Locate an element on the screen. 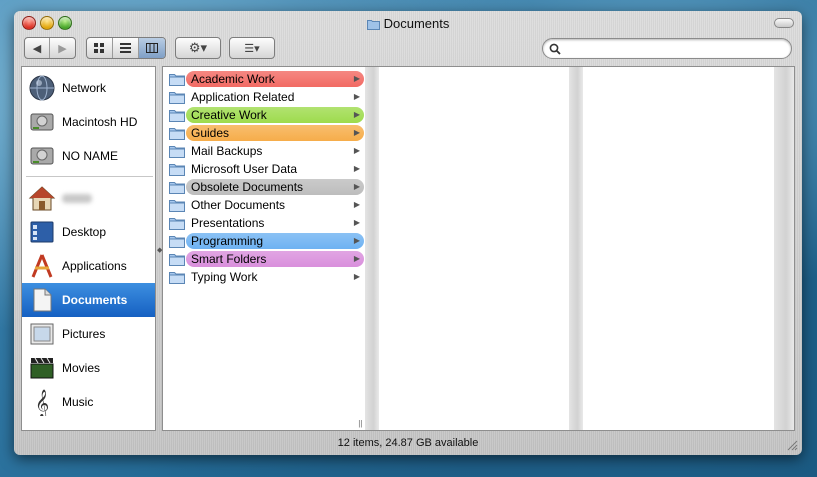 The height and width of the screenshot is (477, 817). sidebar-item-documents: Documents is located at coordinates (88, 300).